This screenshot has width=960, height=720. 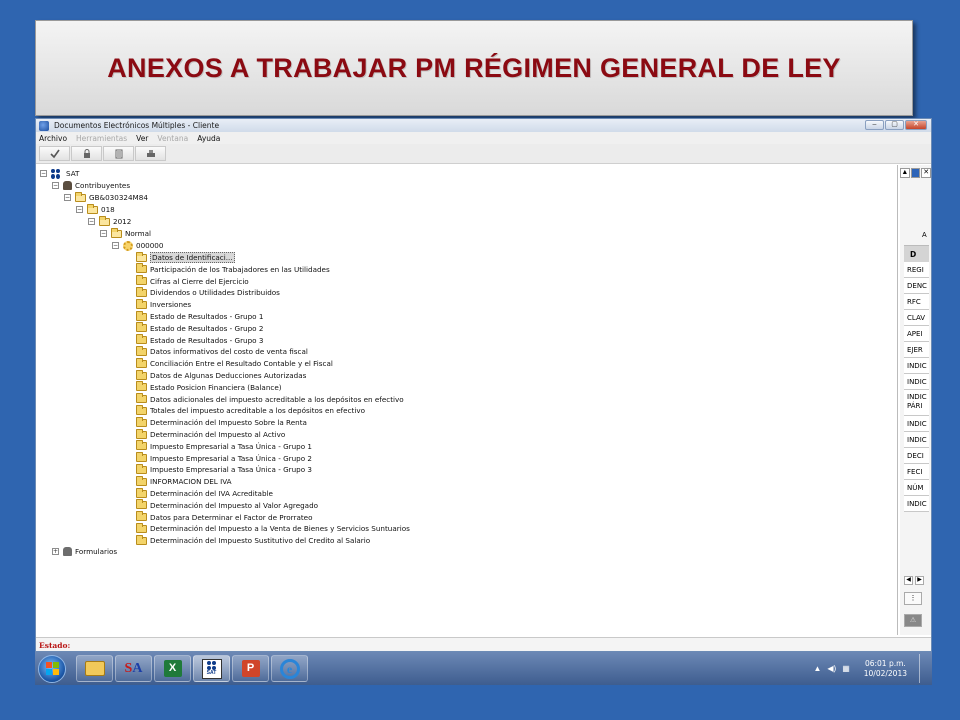 What do you see at coordinates (831, 668) in the screenshot?
I see `volume-icon: ◀)` at bounding box center [831, 668].